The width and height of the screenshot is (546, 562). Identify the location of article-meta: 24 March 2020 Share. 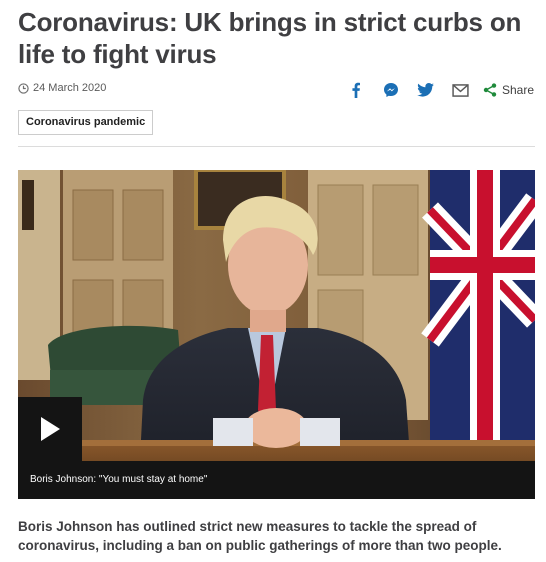
(277, 90).